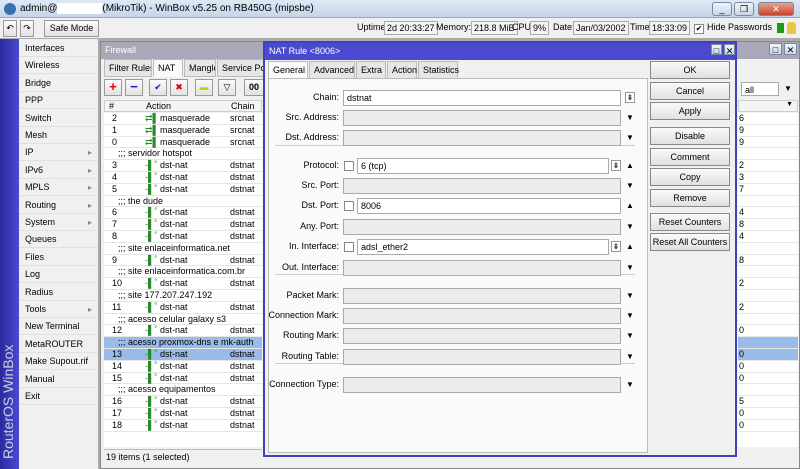  Describe the element at coordinates (27, 28) in the screenshot. I see `redo-button: ↷` at that location.